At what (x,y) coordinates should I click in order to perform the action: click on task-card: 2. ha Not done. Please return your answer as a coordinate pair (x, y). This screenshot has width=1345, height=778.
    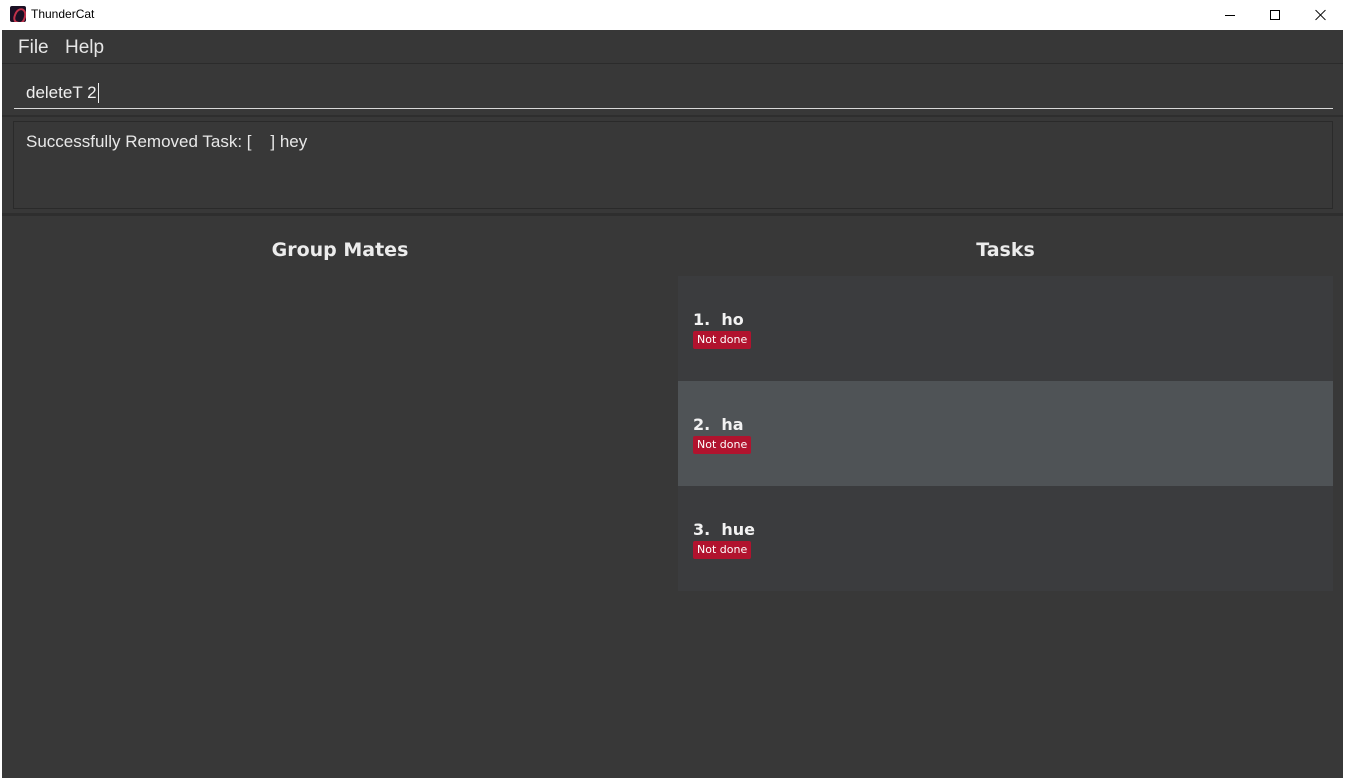
    Looking at the image, I should click on (1005, 433).